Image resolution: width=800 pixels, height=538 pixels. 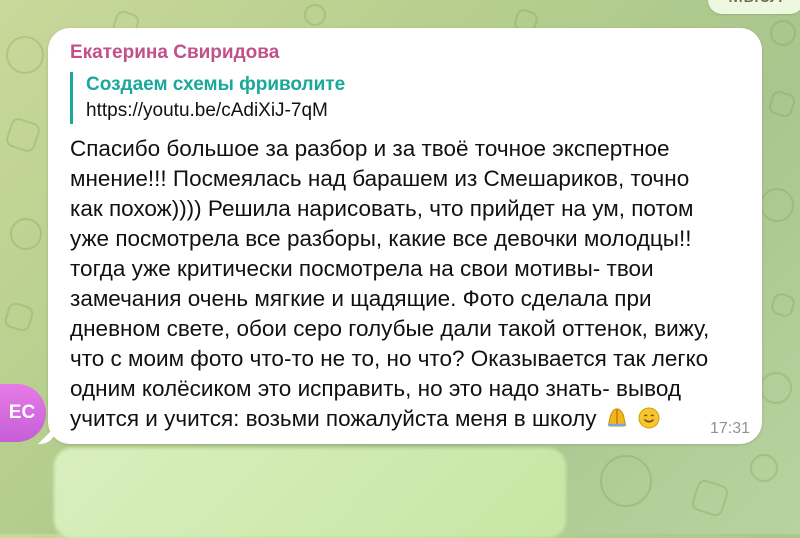 I want to click on previous-message-bubble: мысл, so click(x=754, y=7).